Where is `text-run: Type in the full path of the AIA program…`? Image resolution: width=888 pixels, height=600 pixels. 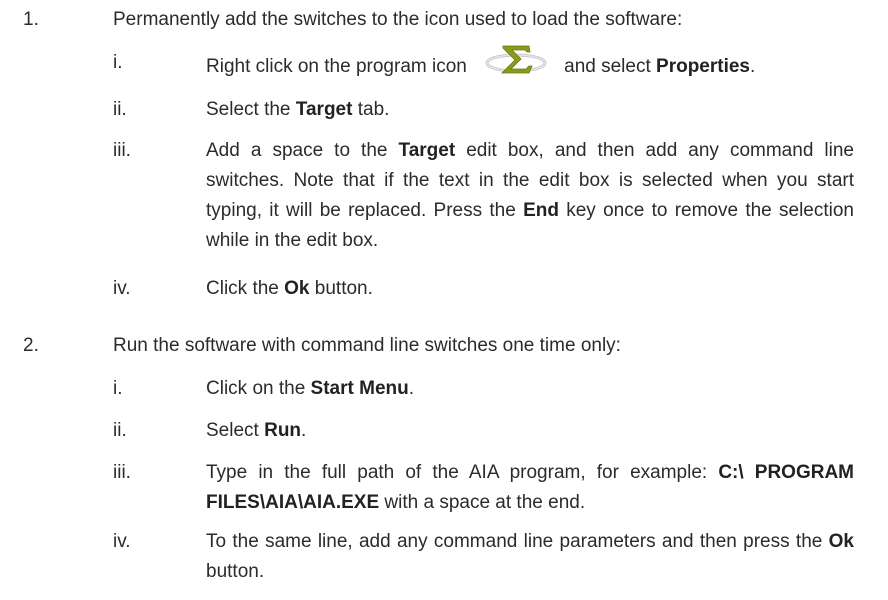
text-run: Type in the full path of the AIA program… is located at coordinates (462, 472).